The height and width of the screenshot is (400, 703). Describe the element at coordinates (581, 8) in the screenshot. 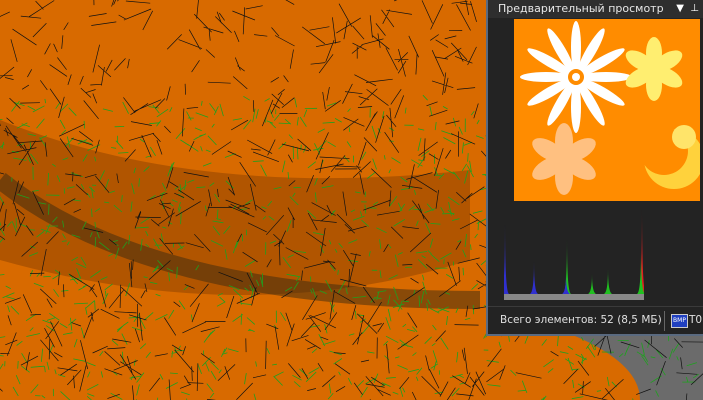

I see `panel-title: Предварительный просмотр` at that location.